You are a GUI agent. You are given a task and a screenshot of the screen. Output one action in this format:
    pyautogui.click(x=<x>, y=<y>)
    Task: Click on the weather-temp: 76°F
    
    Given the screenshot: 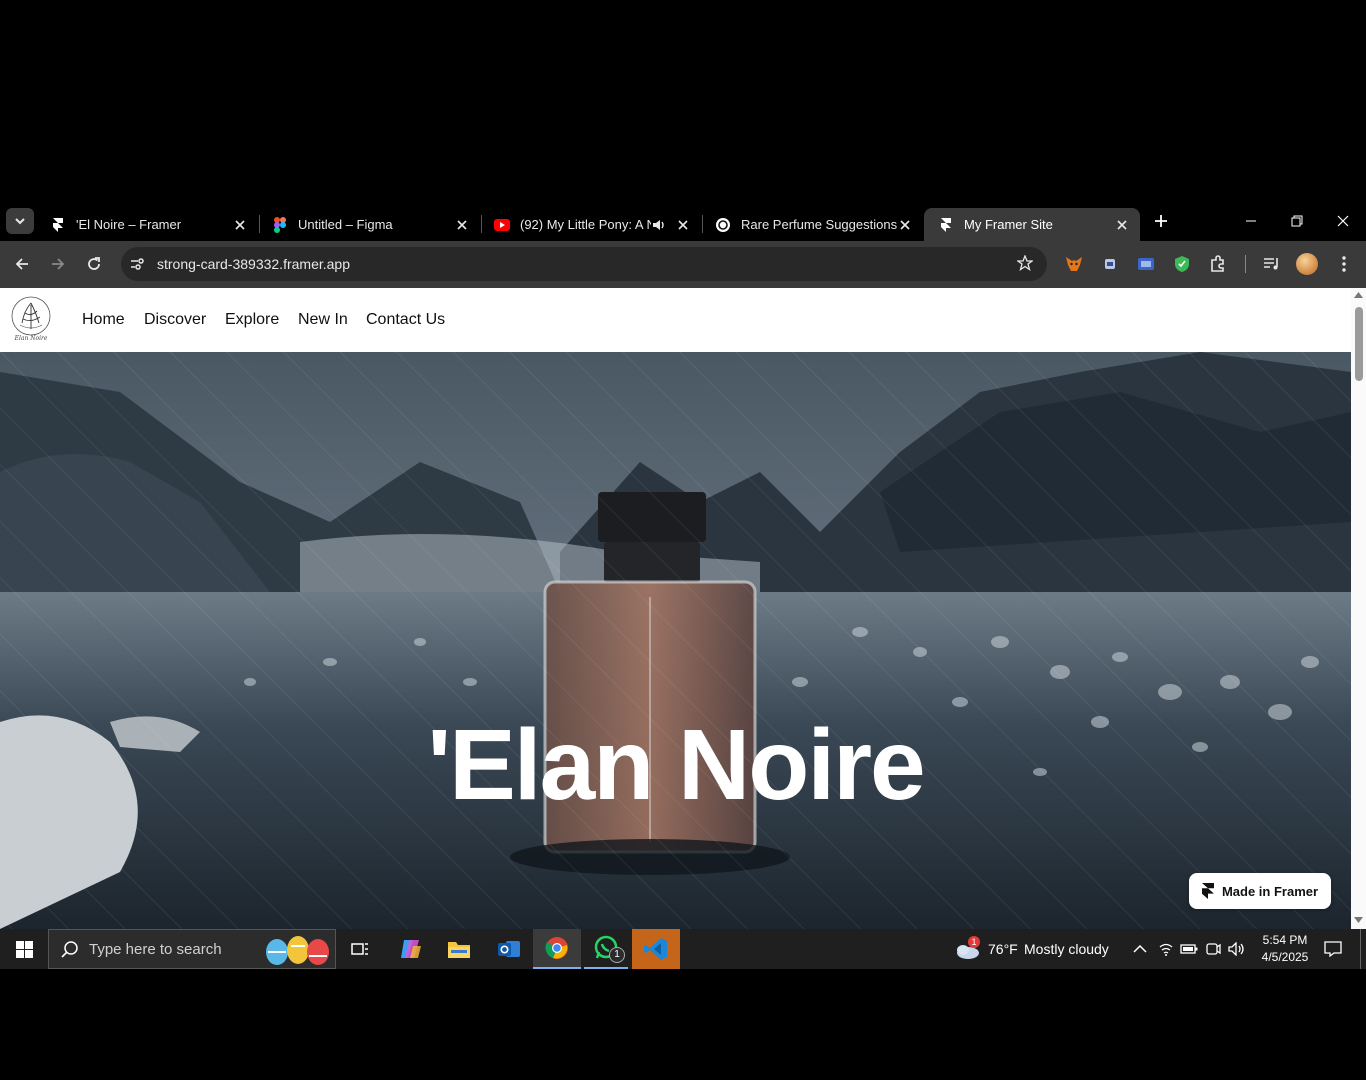 What is the action you would take?
    pyautogui.click(x=1003, y=949)
    